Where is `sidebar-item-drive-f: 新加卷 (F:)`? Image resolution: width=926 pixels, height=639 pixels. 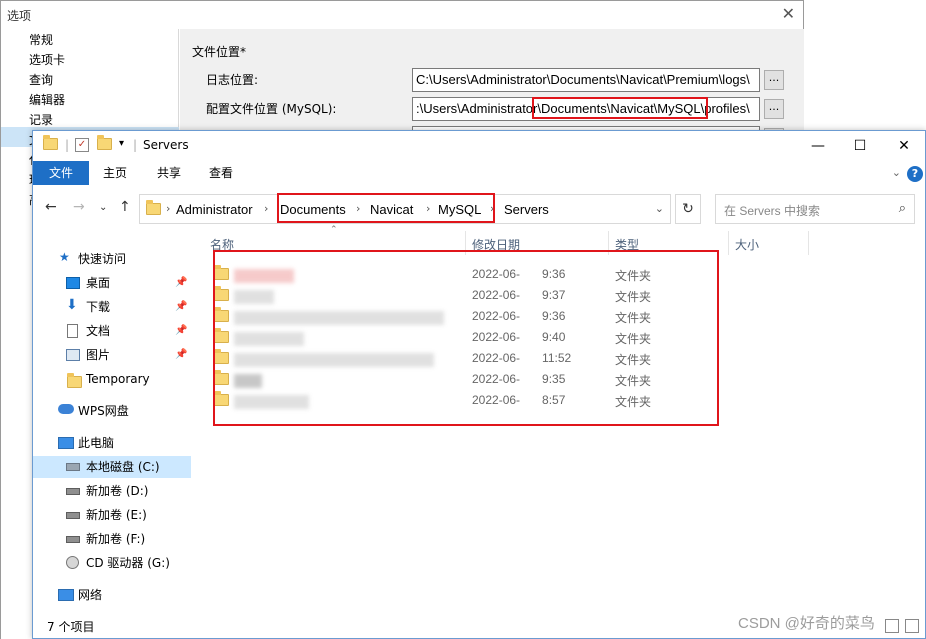 sidebar-item-drive-f: 新加卷 (F:) is located at coordinates (112, 539).